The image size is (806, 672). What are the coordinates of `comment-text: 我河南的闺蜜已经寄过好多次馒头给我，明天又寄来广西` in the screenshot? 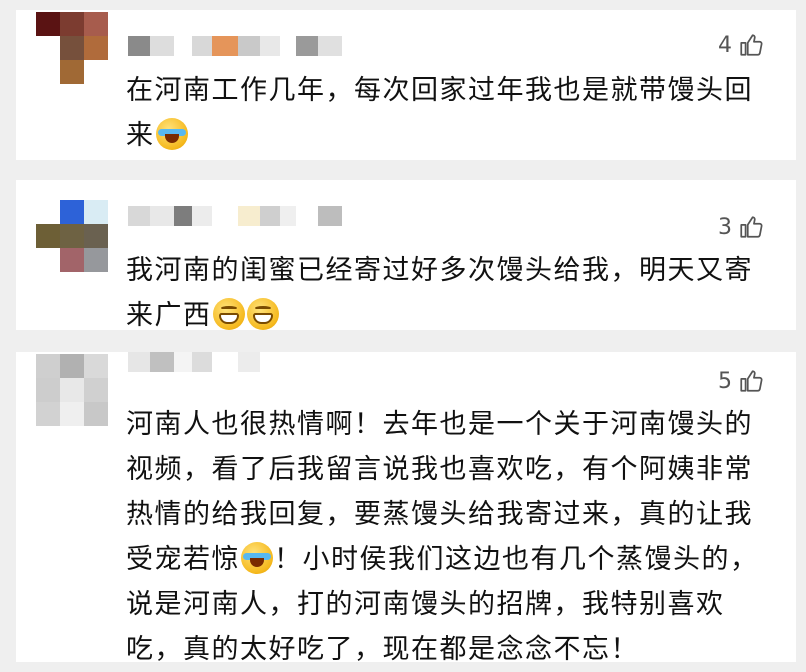 It's located at (450, 293).